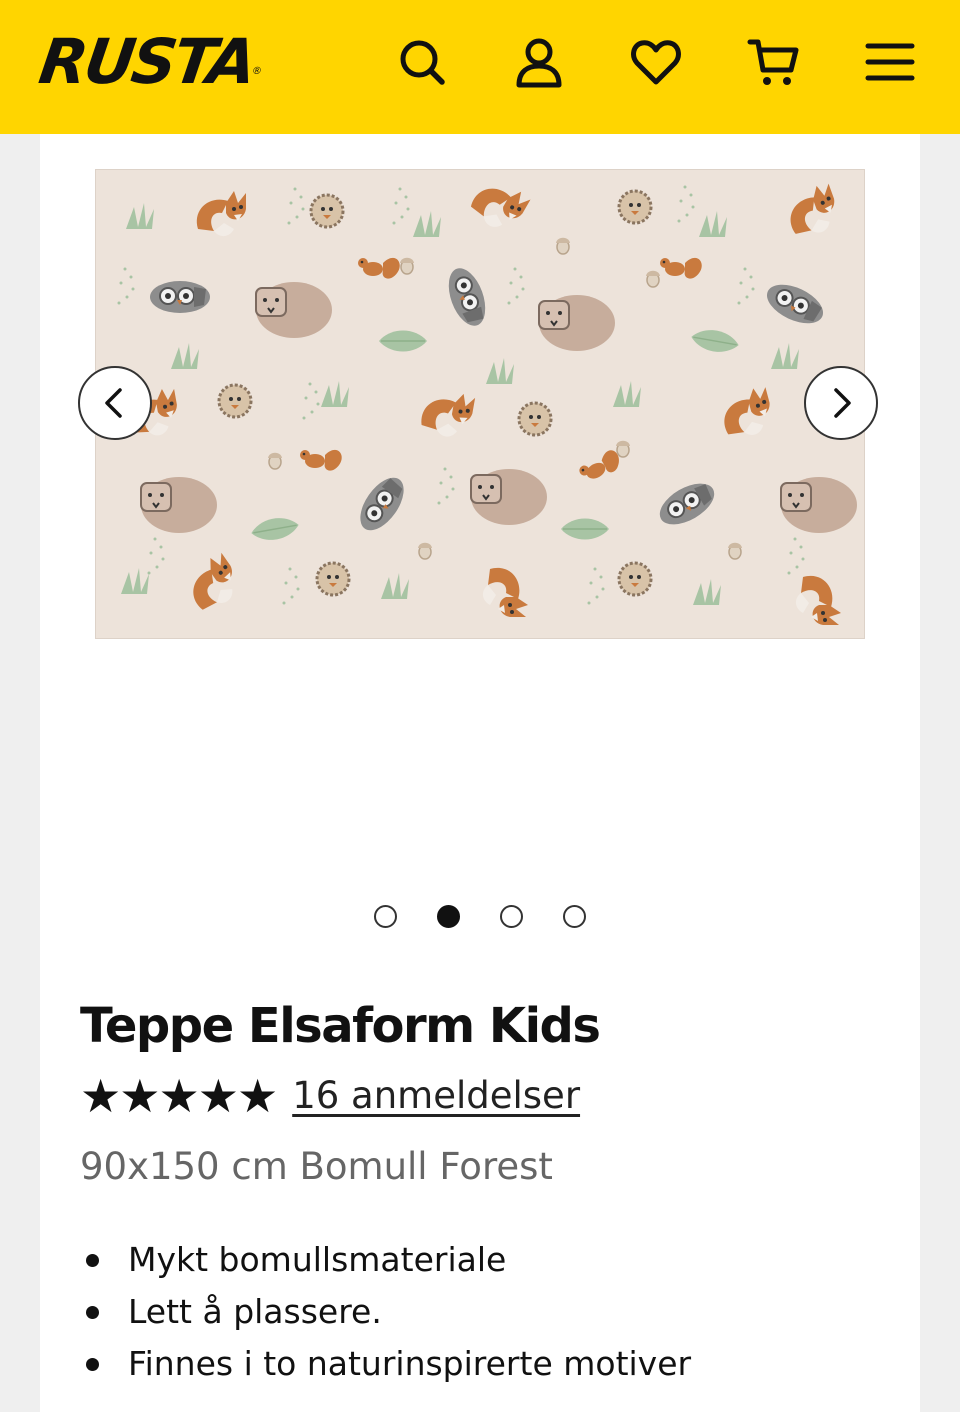 The width and height of the screenshot is (960, 1412). Describe the element at coordinates (480, 916) in the screenshot. I see `carousel-dots` at that location.